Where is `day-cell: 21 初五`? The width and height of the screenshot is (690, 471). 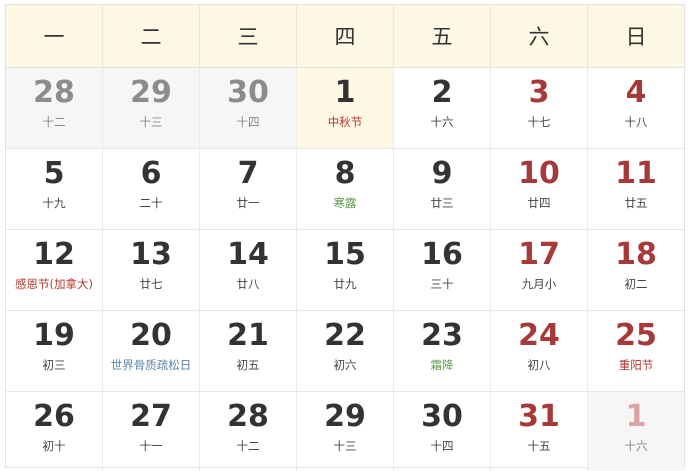
day-cell: 21 初五 is located at coordinates (248, 351).